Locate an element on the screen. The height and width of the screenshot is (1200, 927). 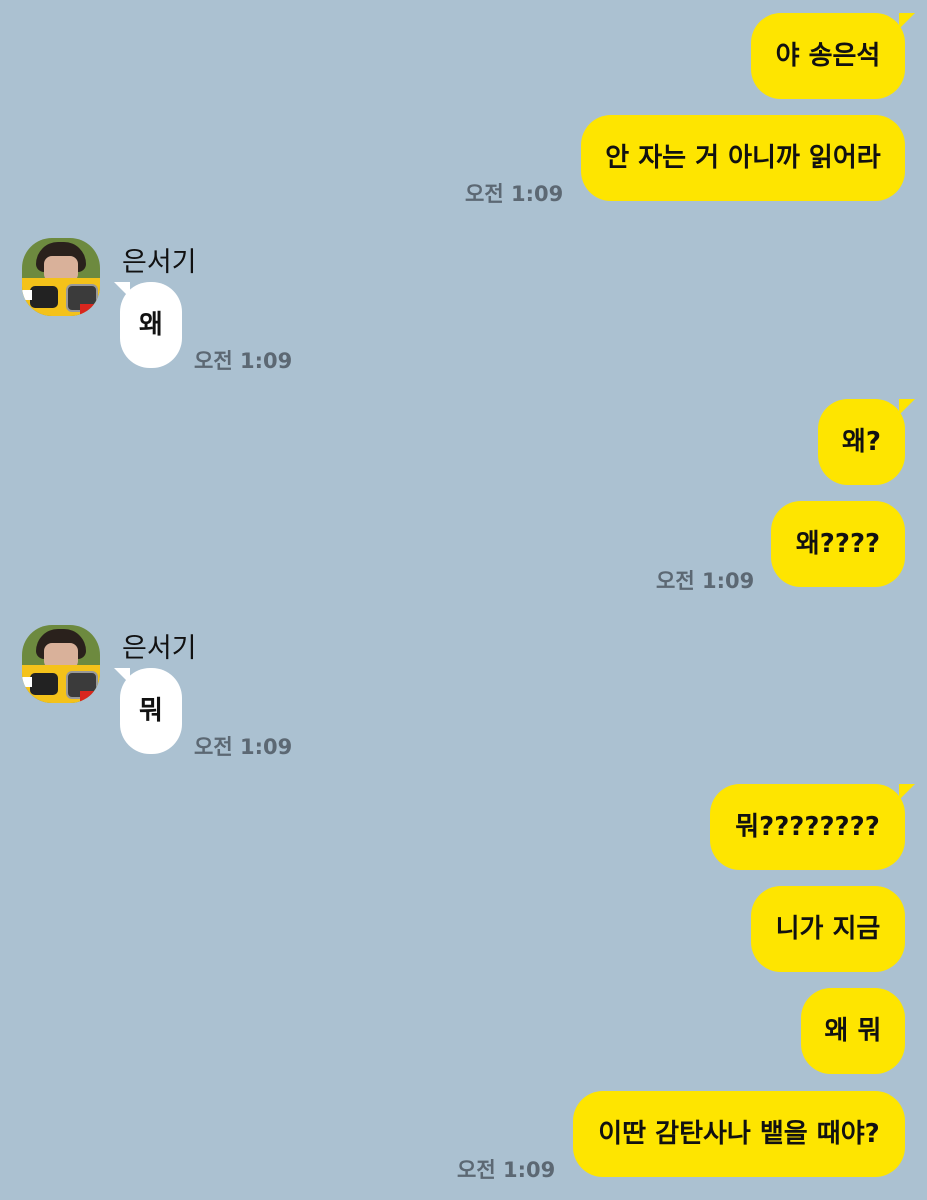
my-message-bubble: 이딴 감탄사나 뱉을 때야? is located at coordinates (739, 1134).